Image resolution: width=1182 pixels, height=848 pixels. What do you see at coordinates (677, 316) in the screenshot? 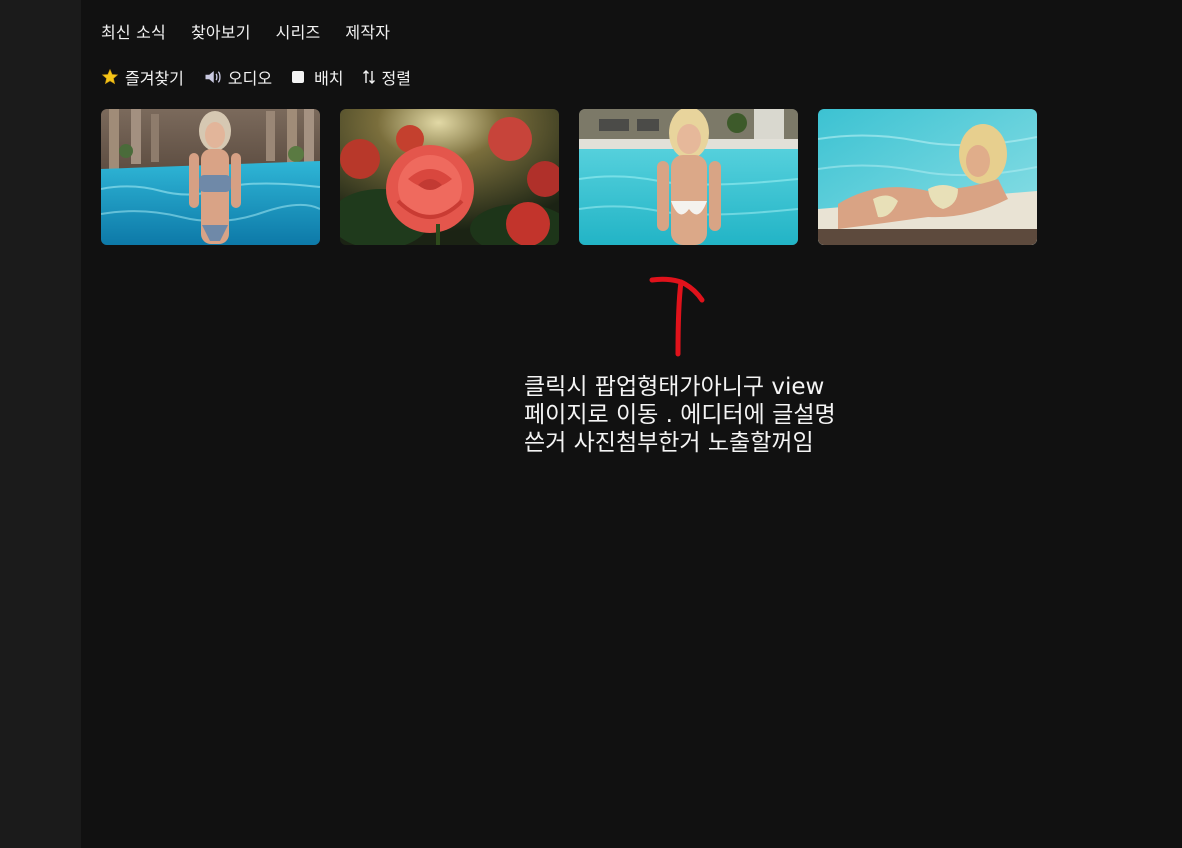
I see `red-arrow-annotation` at bounding box center [677, 316].